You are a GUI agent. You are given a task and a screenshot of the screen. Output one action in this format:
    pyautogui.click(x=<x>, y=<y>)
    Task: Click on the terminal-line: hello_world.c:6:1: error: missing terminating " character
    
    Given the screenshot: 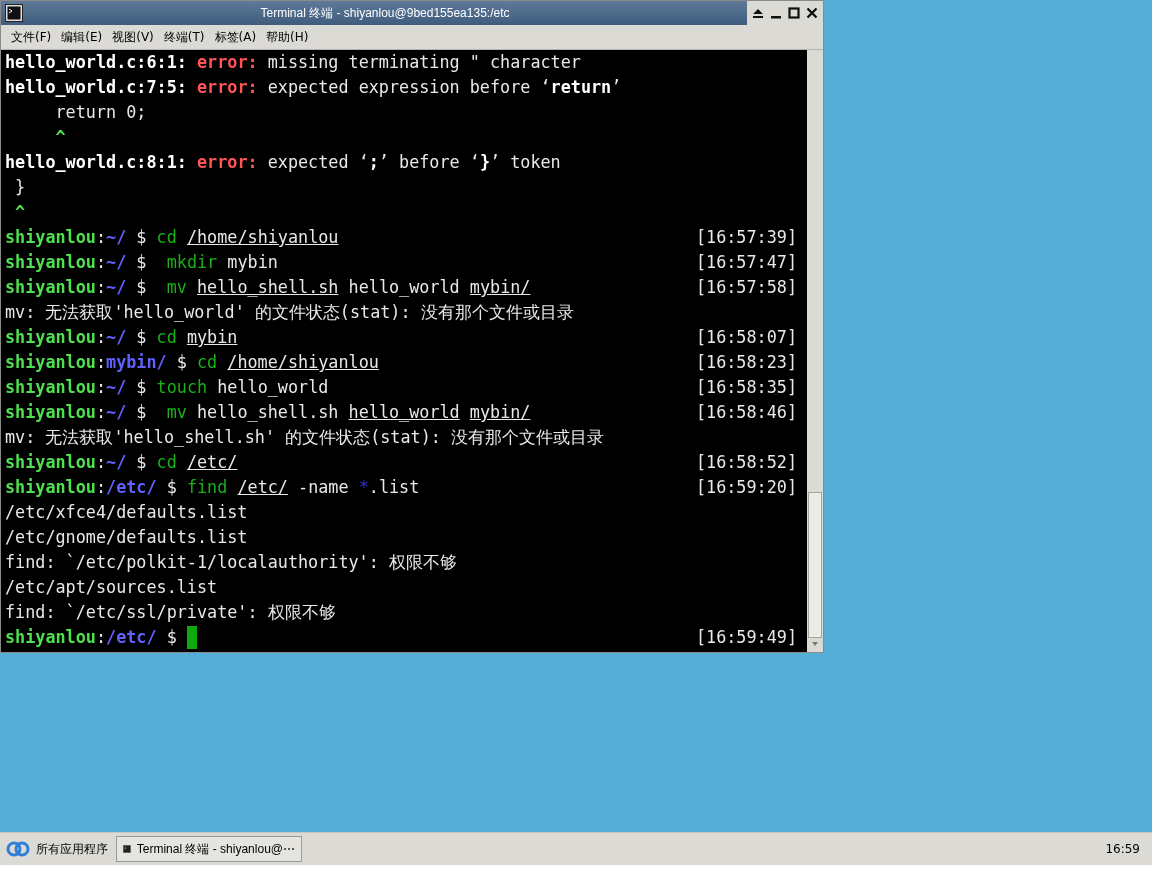 What is the action you would take?
    pyautogui.click(x=293, y=62)
    